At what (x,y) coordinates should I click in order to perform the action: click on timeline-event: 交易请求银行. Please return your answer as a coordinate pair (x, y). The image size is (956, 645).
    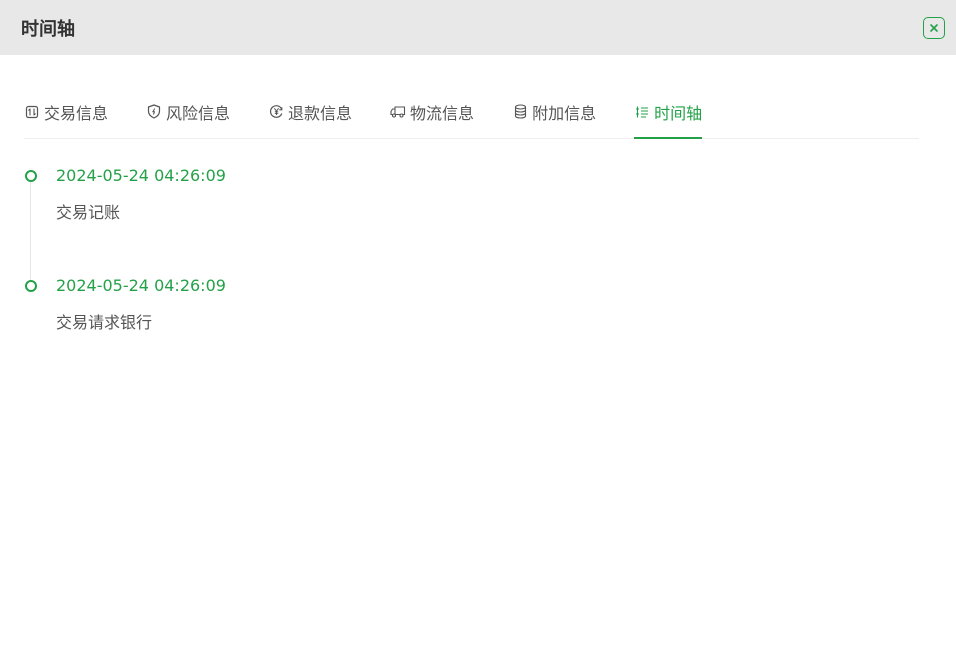
    Looking at the image, I should click on (104, 322).